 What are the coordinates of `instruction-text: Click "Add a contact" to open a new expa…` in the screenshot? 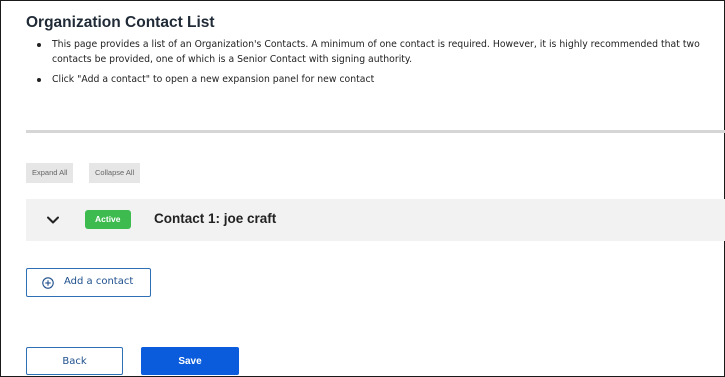 It's located at (213, 79).